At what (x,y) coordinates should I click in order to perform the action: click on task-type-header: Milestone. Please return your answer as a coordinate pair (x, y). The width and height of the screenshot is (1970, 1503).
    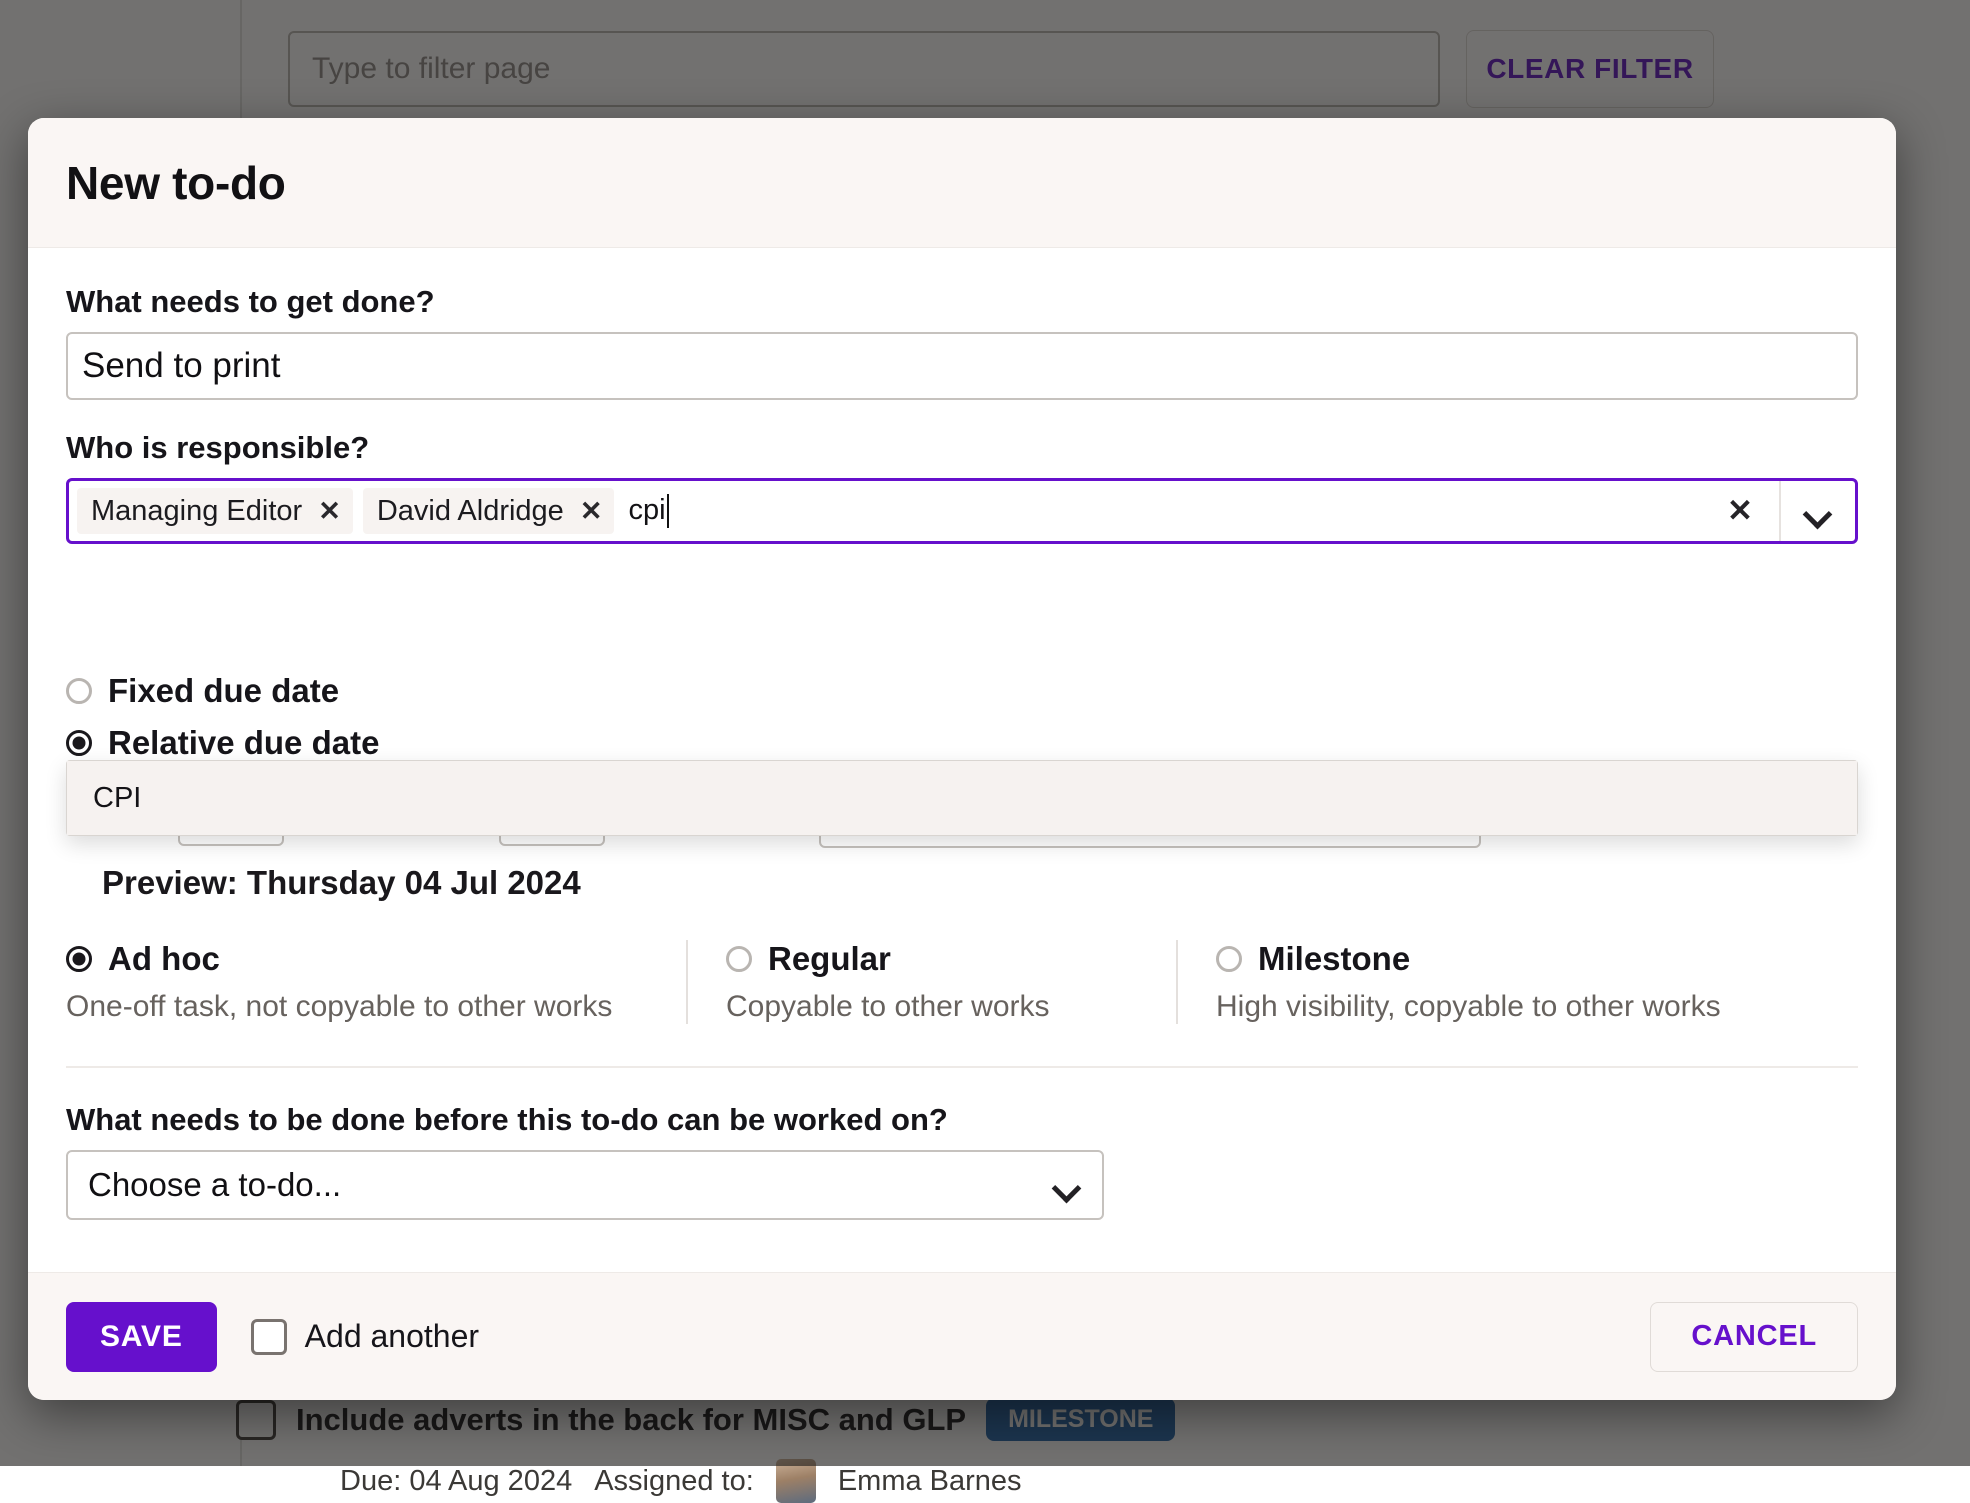
    Looking at the image, I should click on (1468, 959).